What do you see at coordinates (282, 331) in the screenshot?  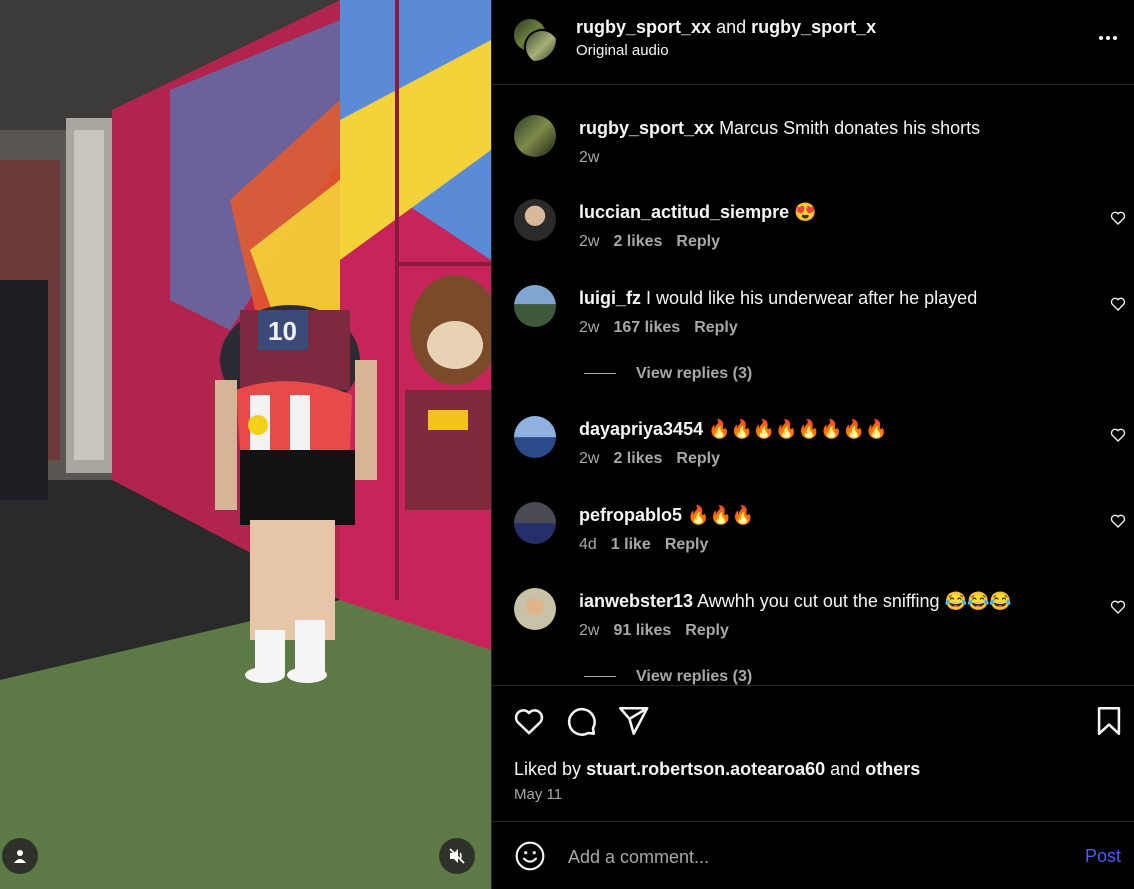 I see `svg-text: 10` at bounding box center [282, 331].